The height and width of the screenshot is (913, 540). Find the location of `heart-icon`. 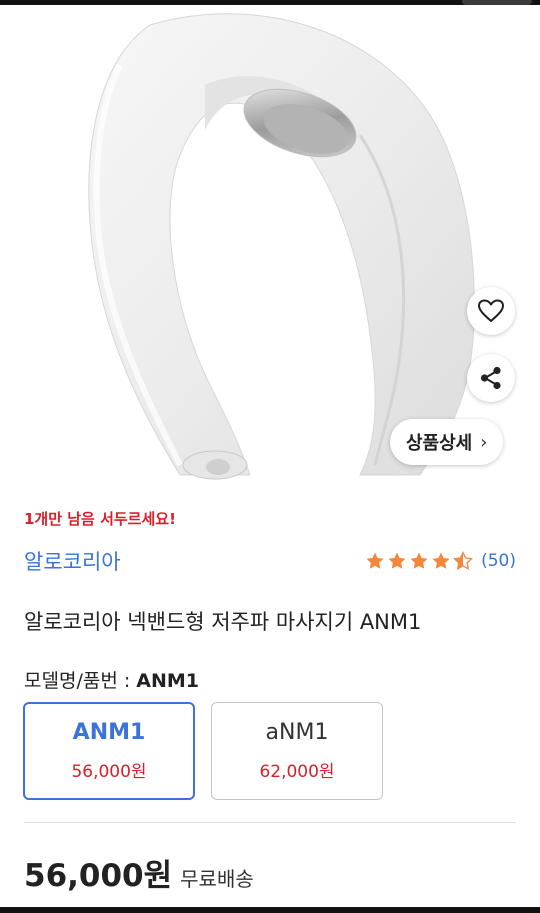

heart-icon is located at coordinates (491, 310).